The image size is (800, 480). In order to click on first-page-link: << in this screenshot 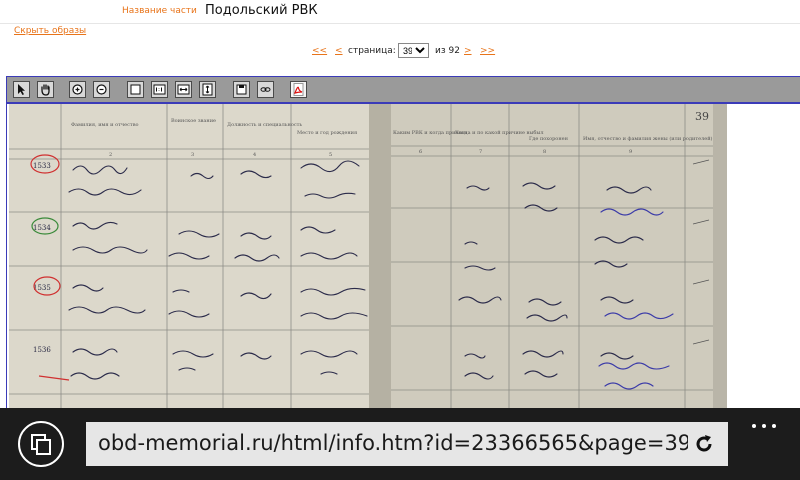, I will do `click(319, 51)`.